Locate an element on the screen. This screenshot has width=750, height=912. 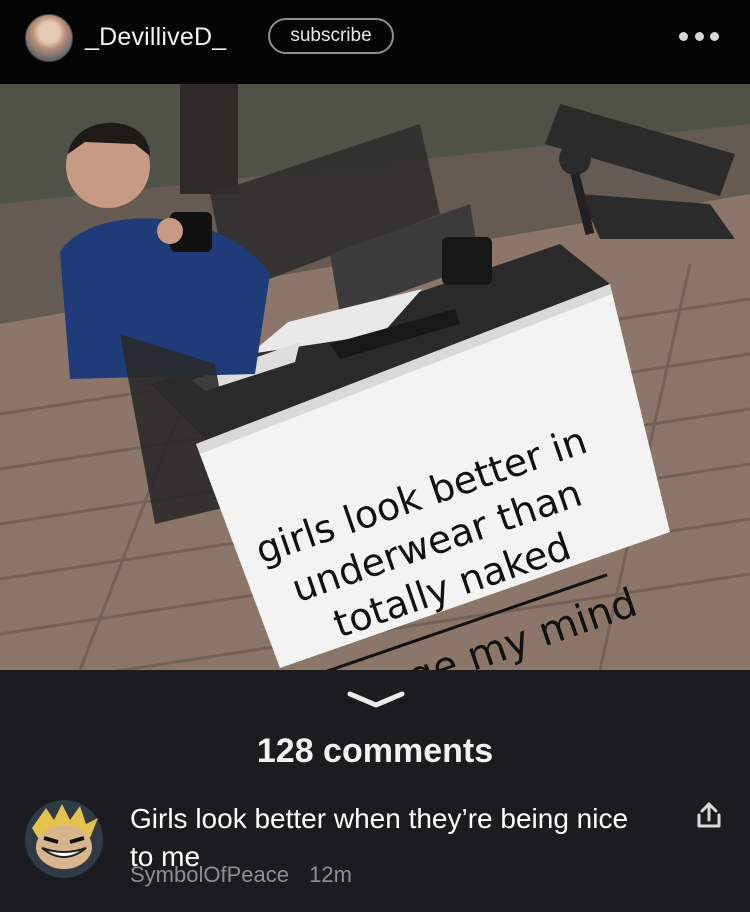
comment-author: SymbolOfPeace is located at coordinates (209, 874).